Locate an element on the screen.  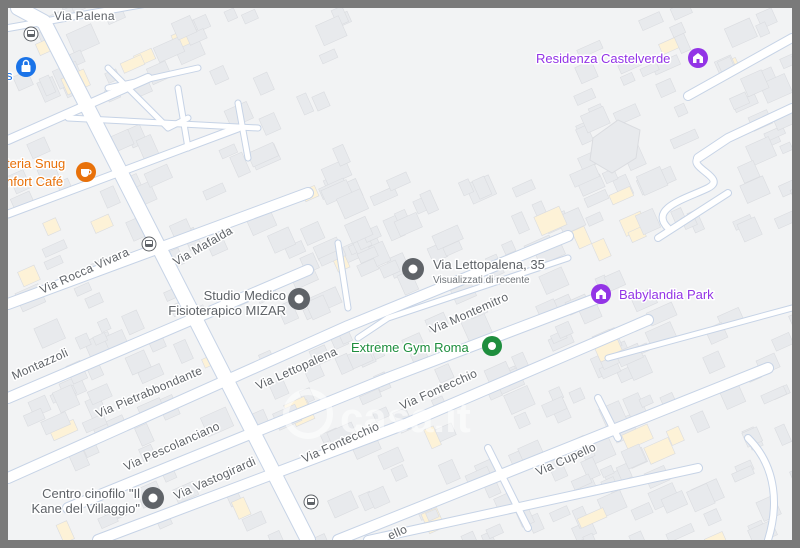
poi-babylandia-label: Babylandia Park is located at coordinates (666, 294).